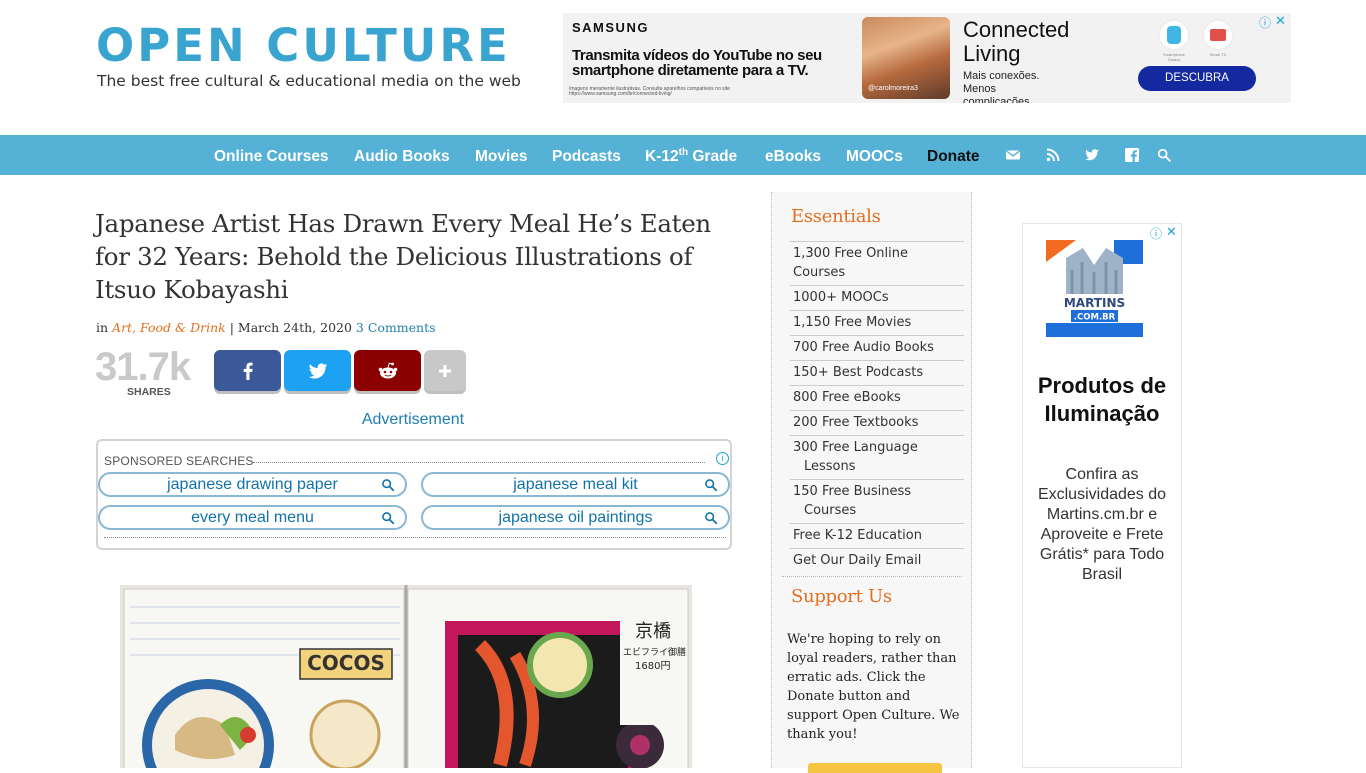 The image size is (1366, 773). I want to click on share-count: 31.7k, so click(143, 367).